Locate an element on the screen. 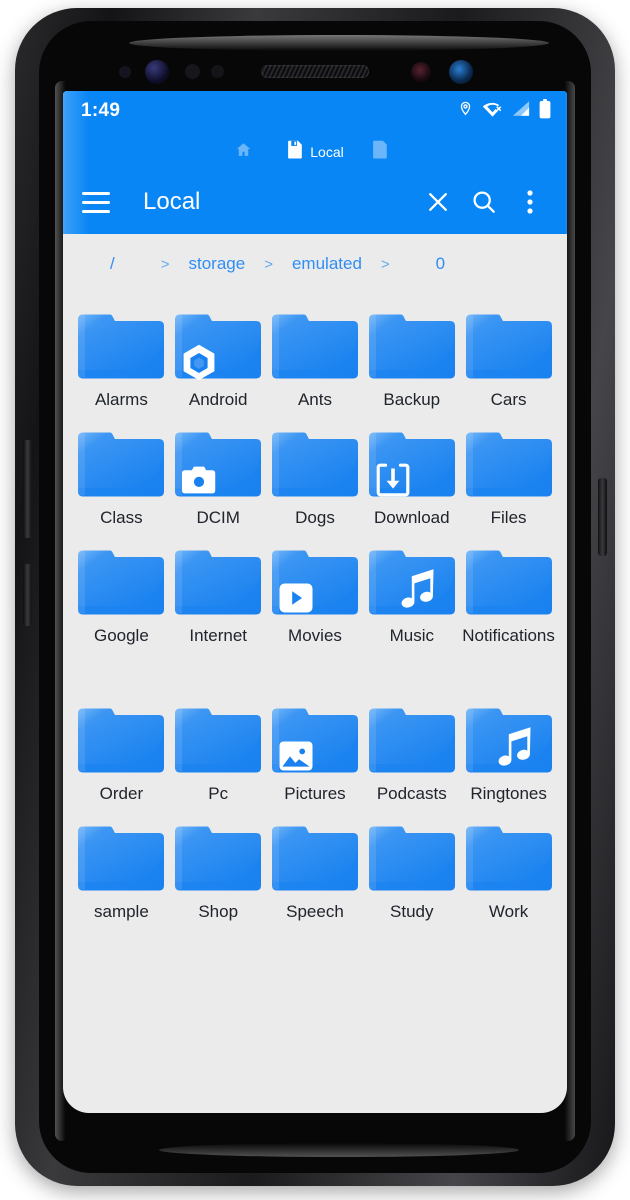 Image resolution: width=630 pixels, height=1200 pixels. hexagon-icon is located at coordinates (199, 362).